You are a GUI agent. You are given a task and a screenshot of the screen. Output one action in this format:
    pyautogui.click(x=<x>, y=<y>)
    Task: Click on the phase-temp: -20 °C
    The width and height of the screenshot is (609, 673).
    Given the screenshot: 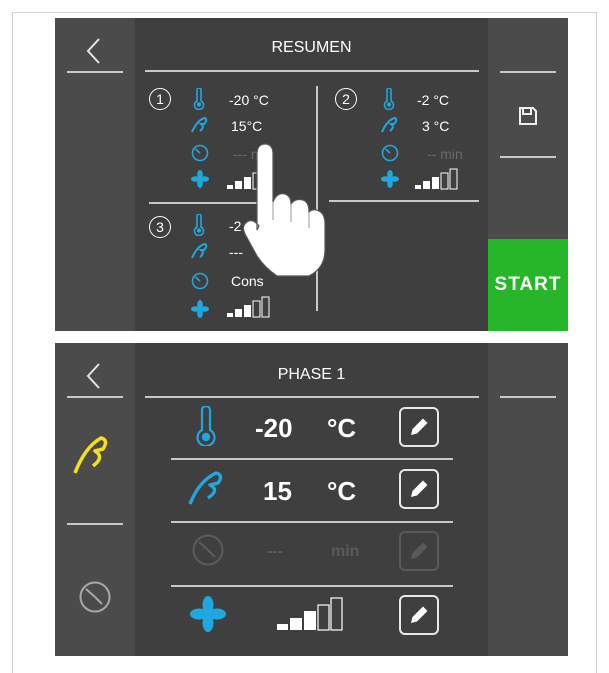 What is the action you would take?
    pyautogui.click(x=249, y=100)
    